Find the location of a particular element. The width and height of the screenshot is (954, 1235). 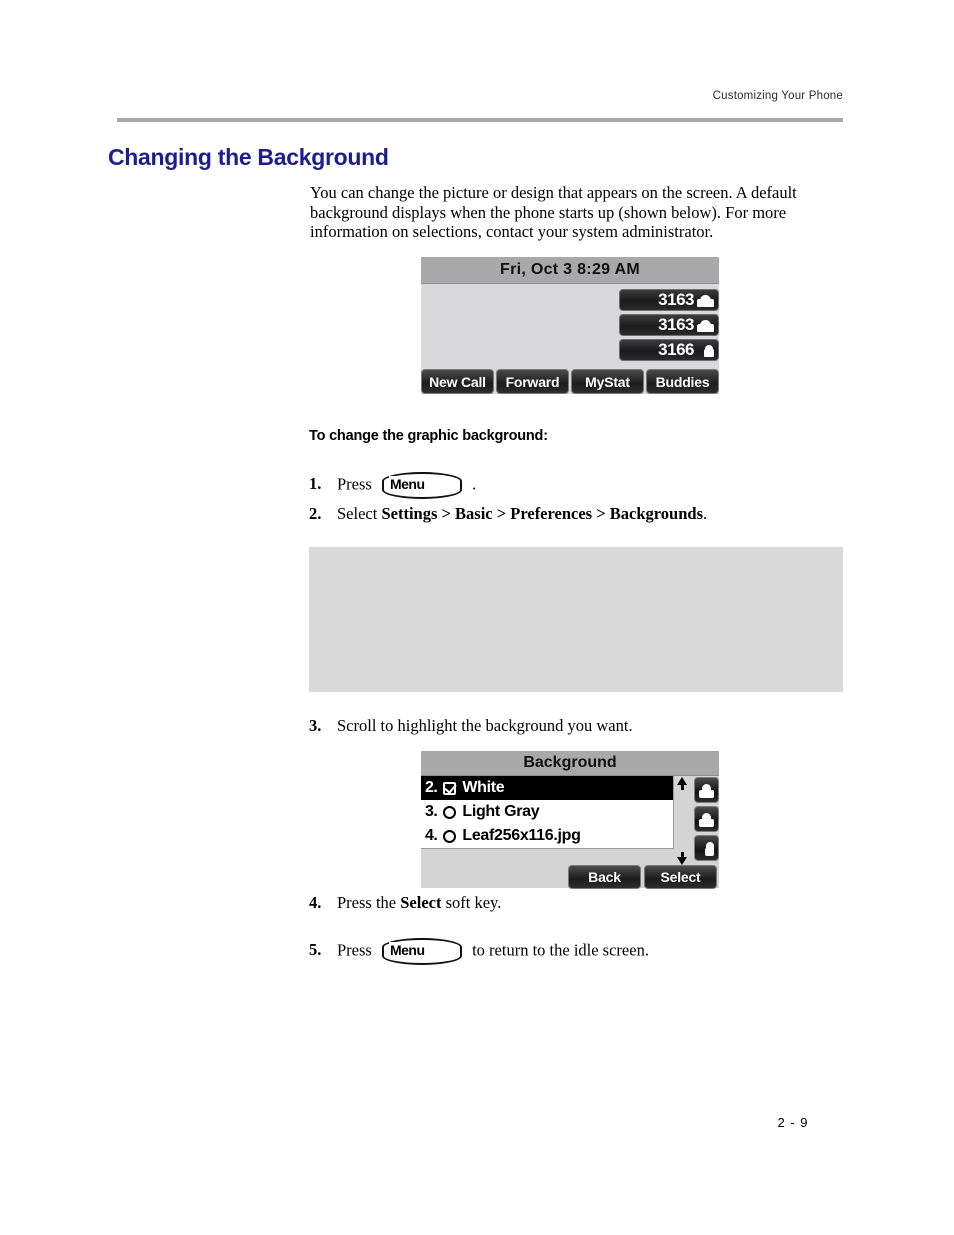

checkbox-checked-icon is located at coordinates (450, 788).